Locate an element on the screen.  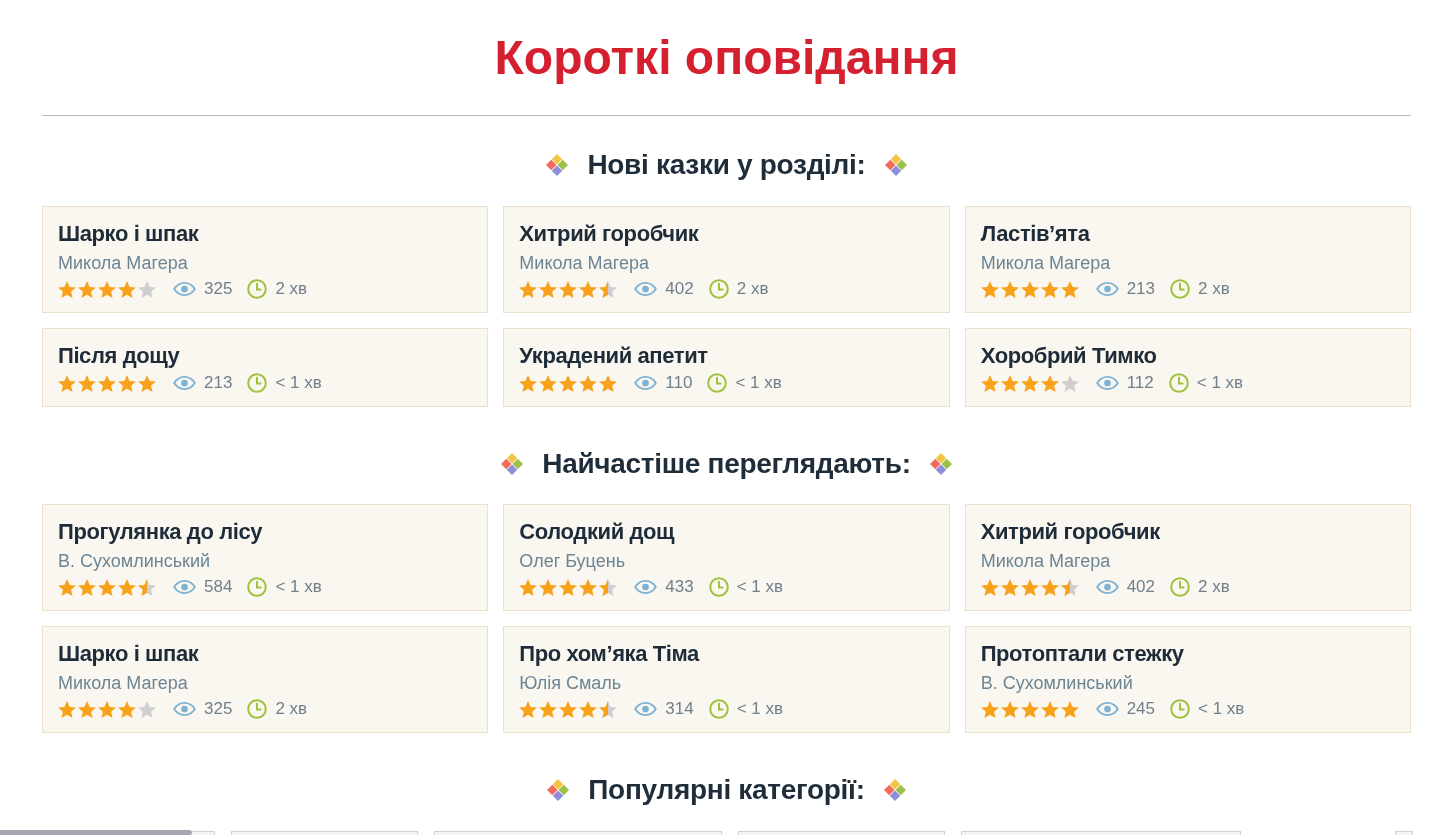
view-count: 584 is located at coordinates (218, 587).